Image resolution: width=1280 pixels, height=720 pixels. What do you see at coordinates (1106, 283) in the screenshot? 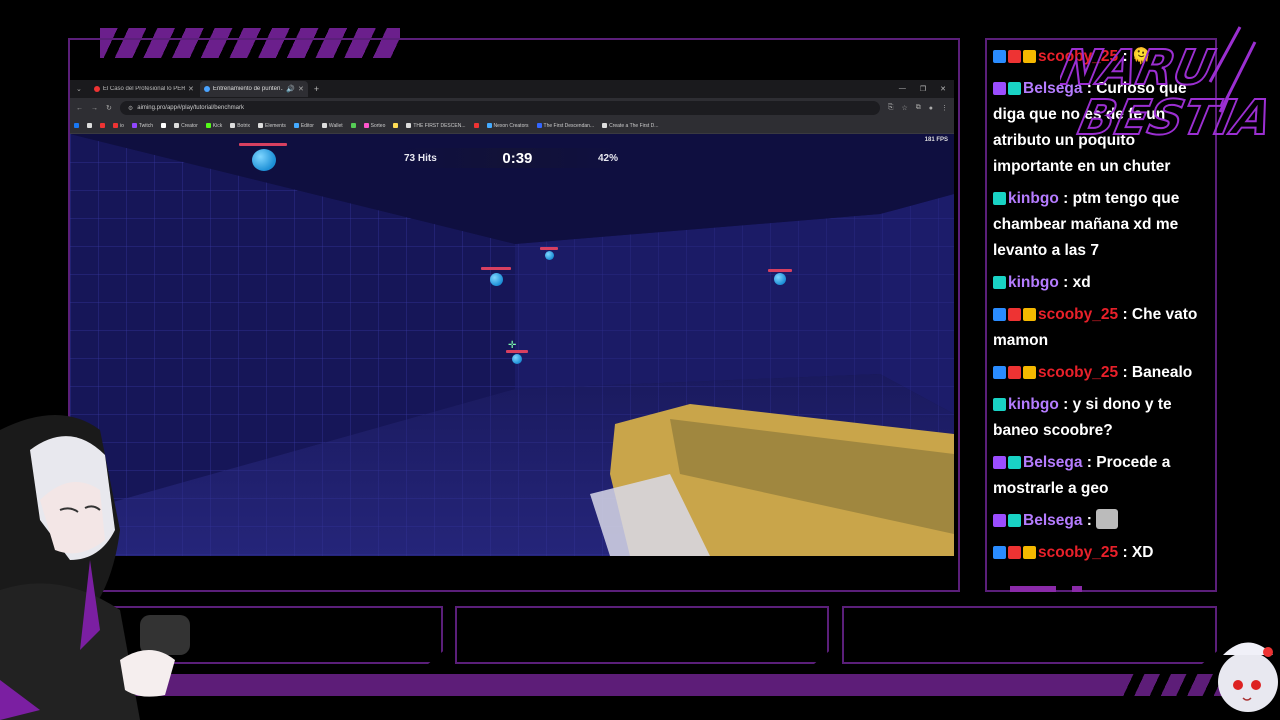
I see `chat-message: kinbgo : xd` at bounding box center [1106, 283].